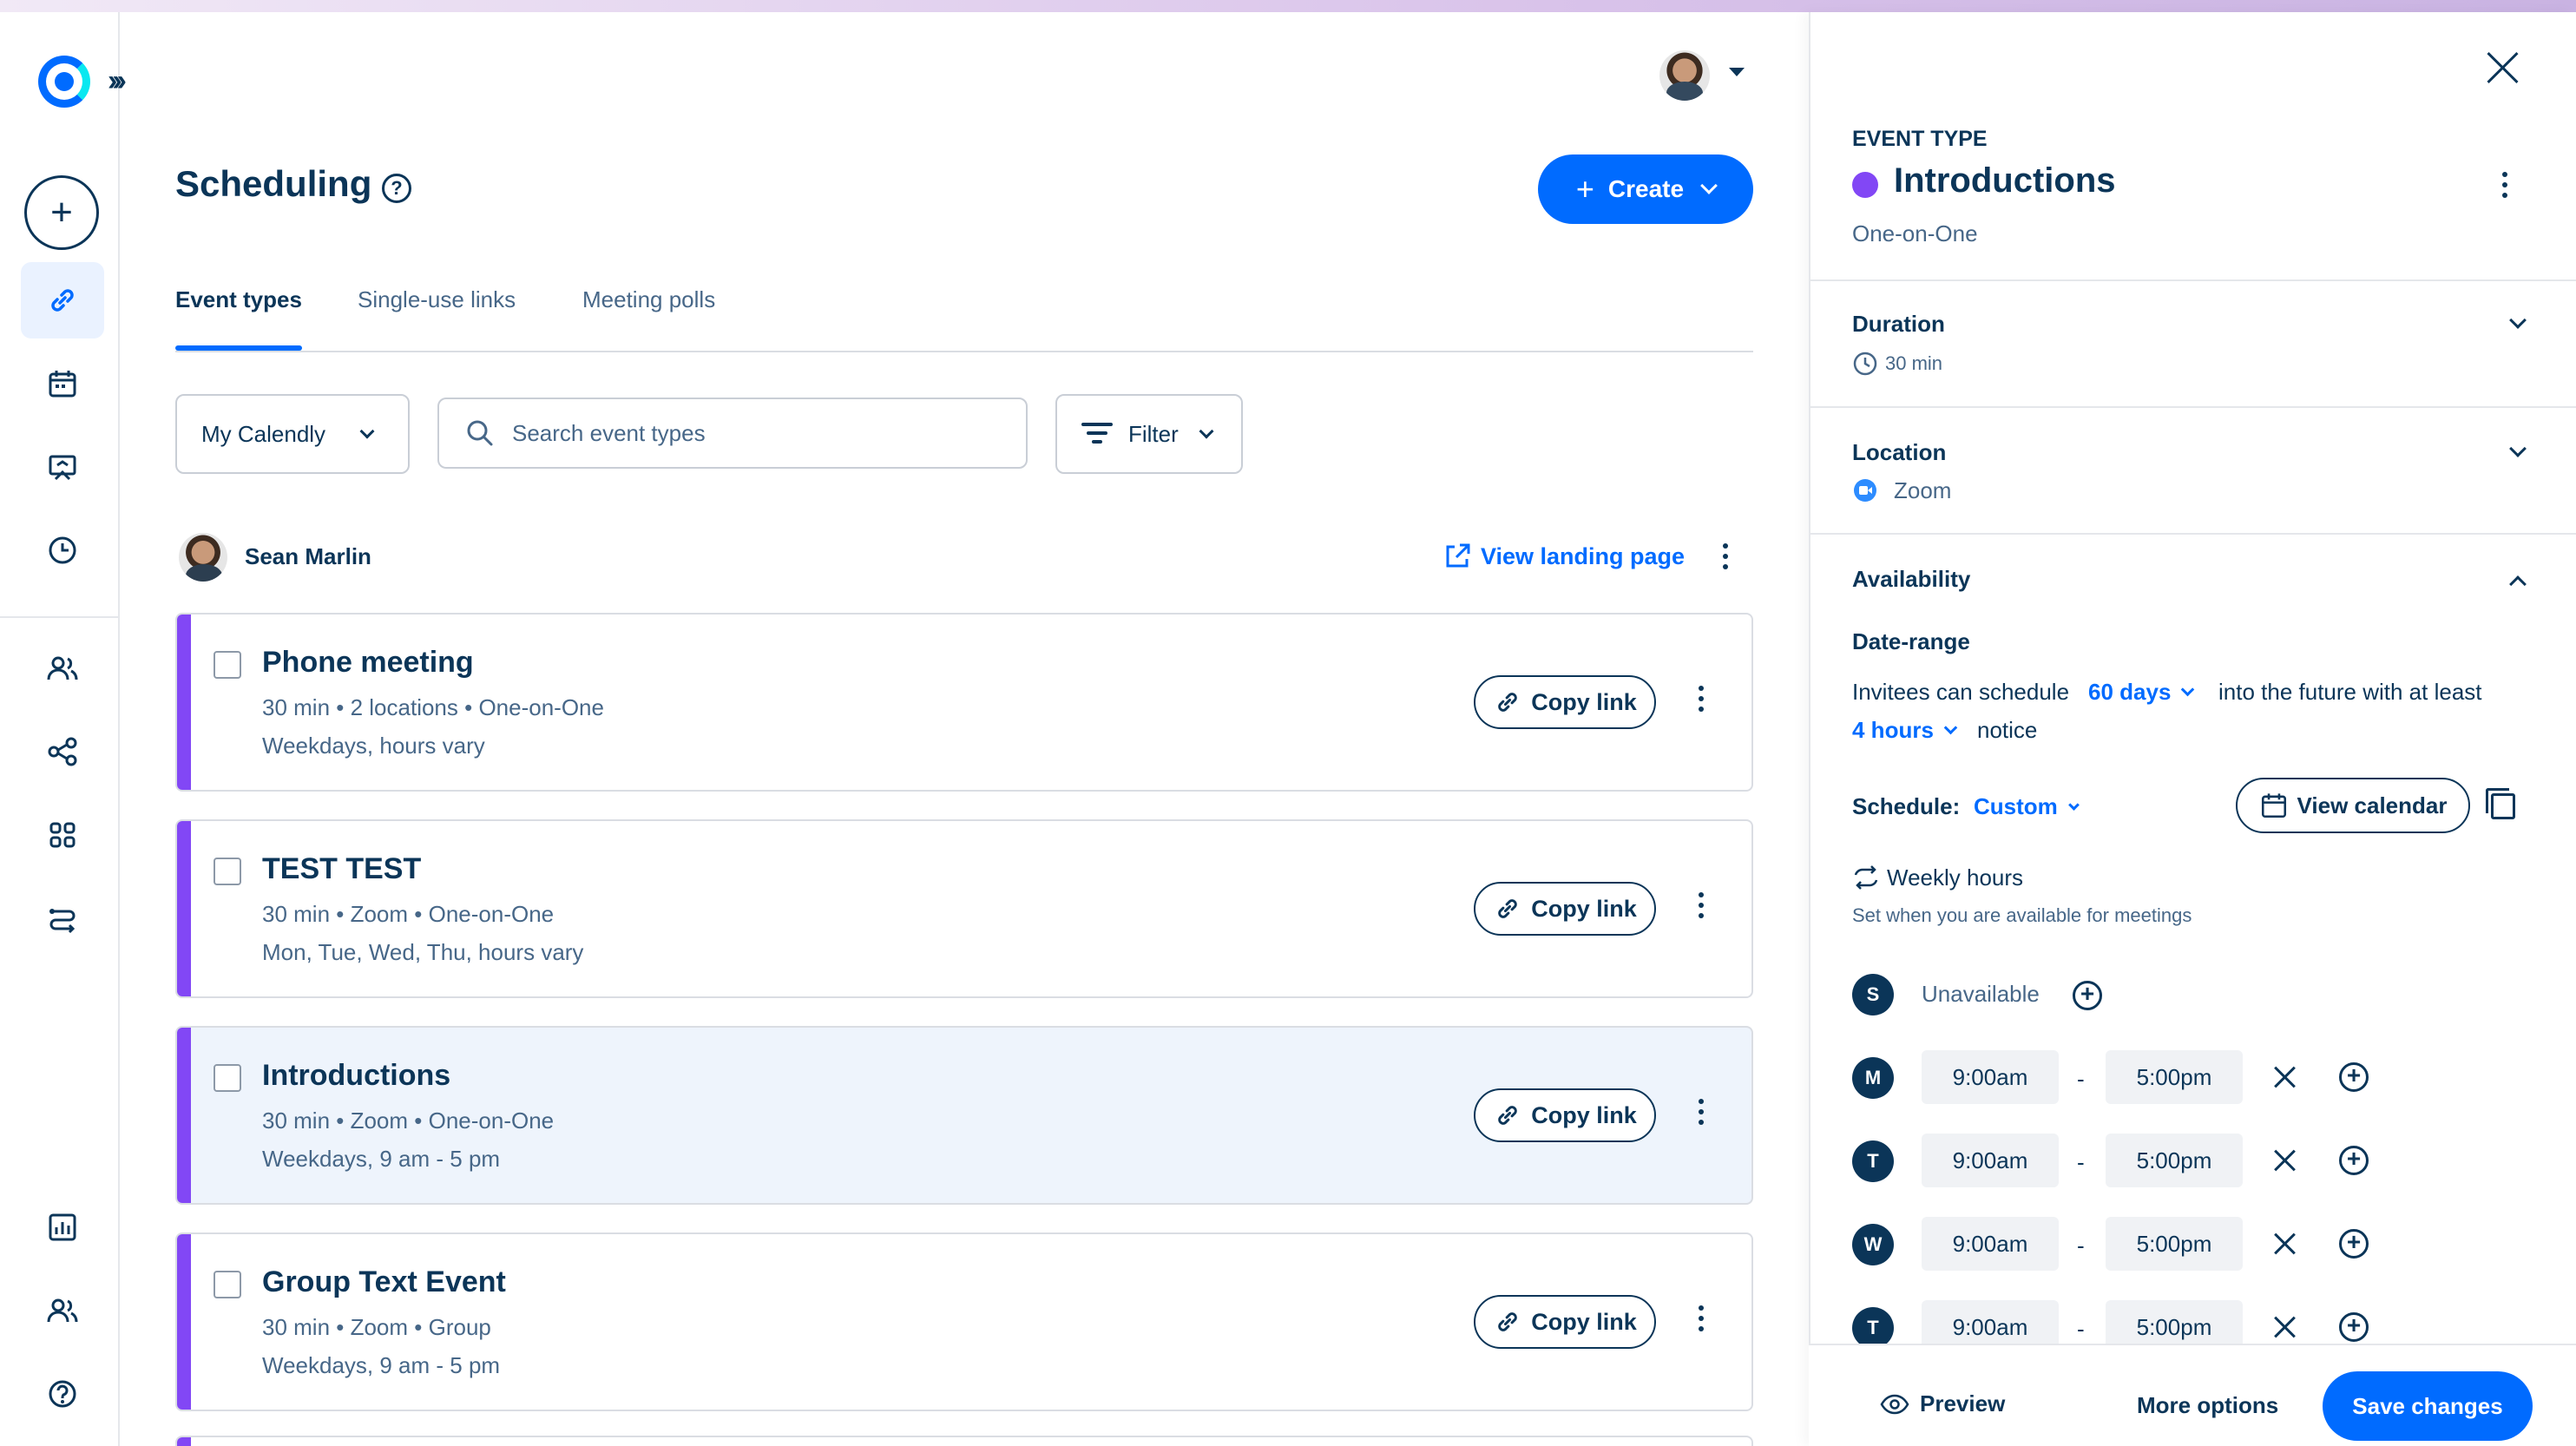 The height and width of the screenshot is (1446, 2576). Describe the element at coordinates (62, 835) in the screenshot. I see `apps-icon` at that location.